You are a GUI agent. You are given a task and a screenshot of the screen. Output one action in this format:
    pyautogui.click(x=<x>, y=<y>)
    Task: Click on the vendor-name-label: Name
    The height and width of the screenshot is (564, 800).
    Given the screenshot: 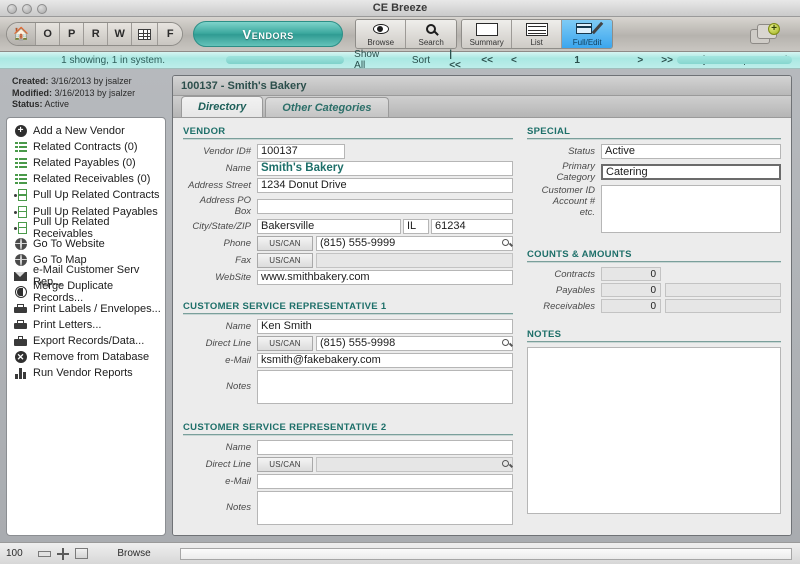 What is the action you would take?
    pyautogui.click(x=238, y=168)
    